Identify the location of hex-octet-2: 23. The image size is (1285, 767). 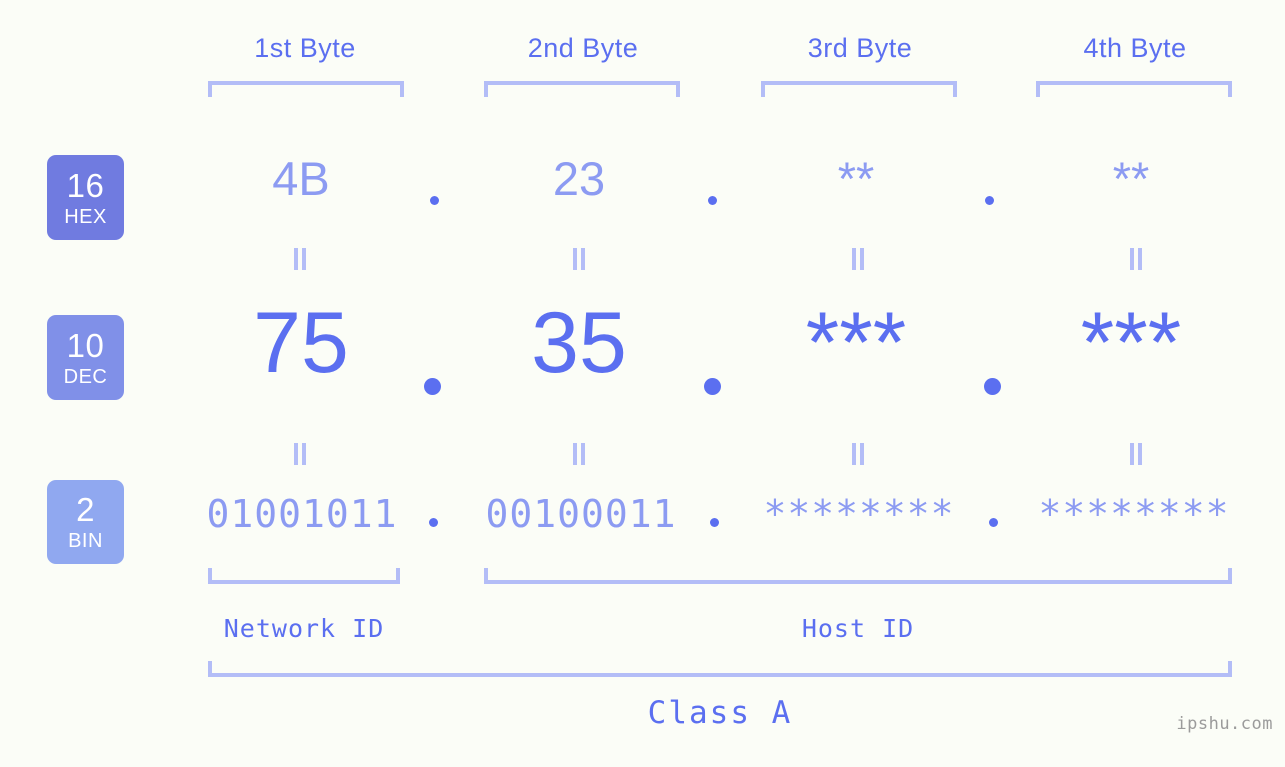
(579, 178).